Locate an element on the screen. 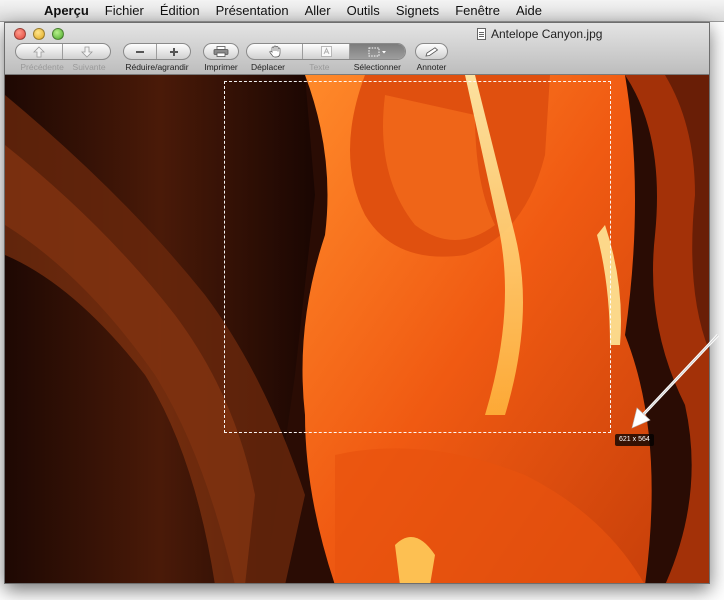  previous-button is located at coordinates (39, 51).